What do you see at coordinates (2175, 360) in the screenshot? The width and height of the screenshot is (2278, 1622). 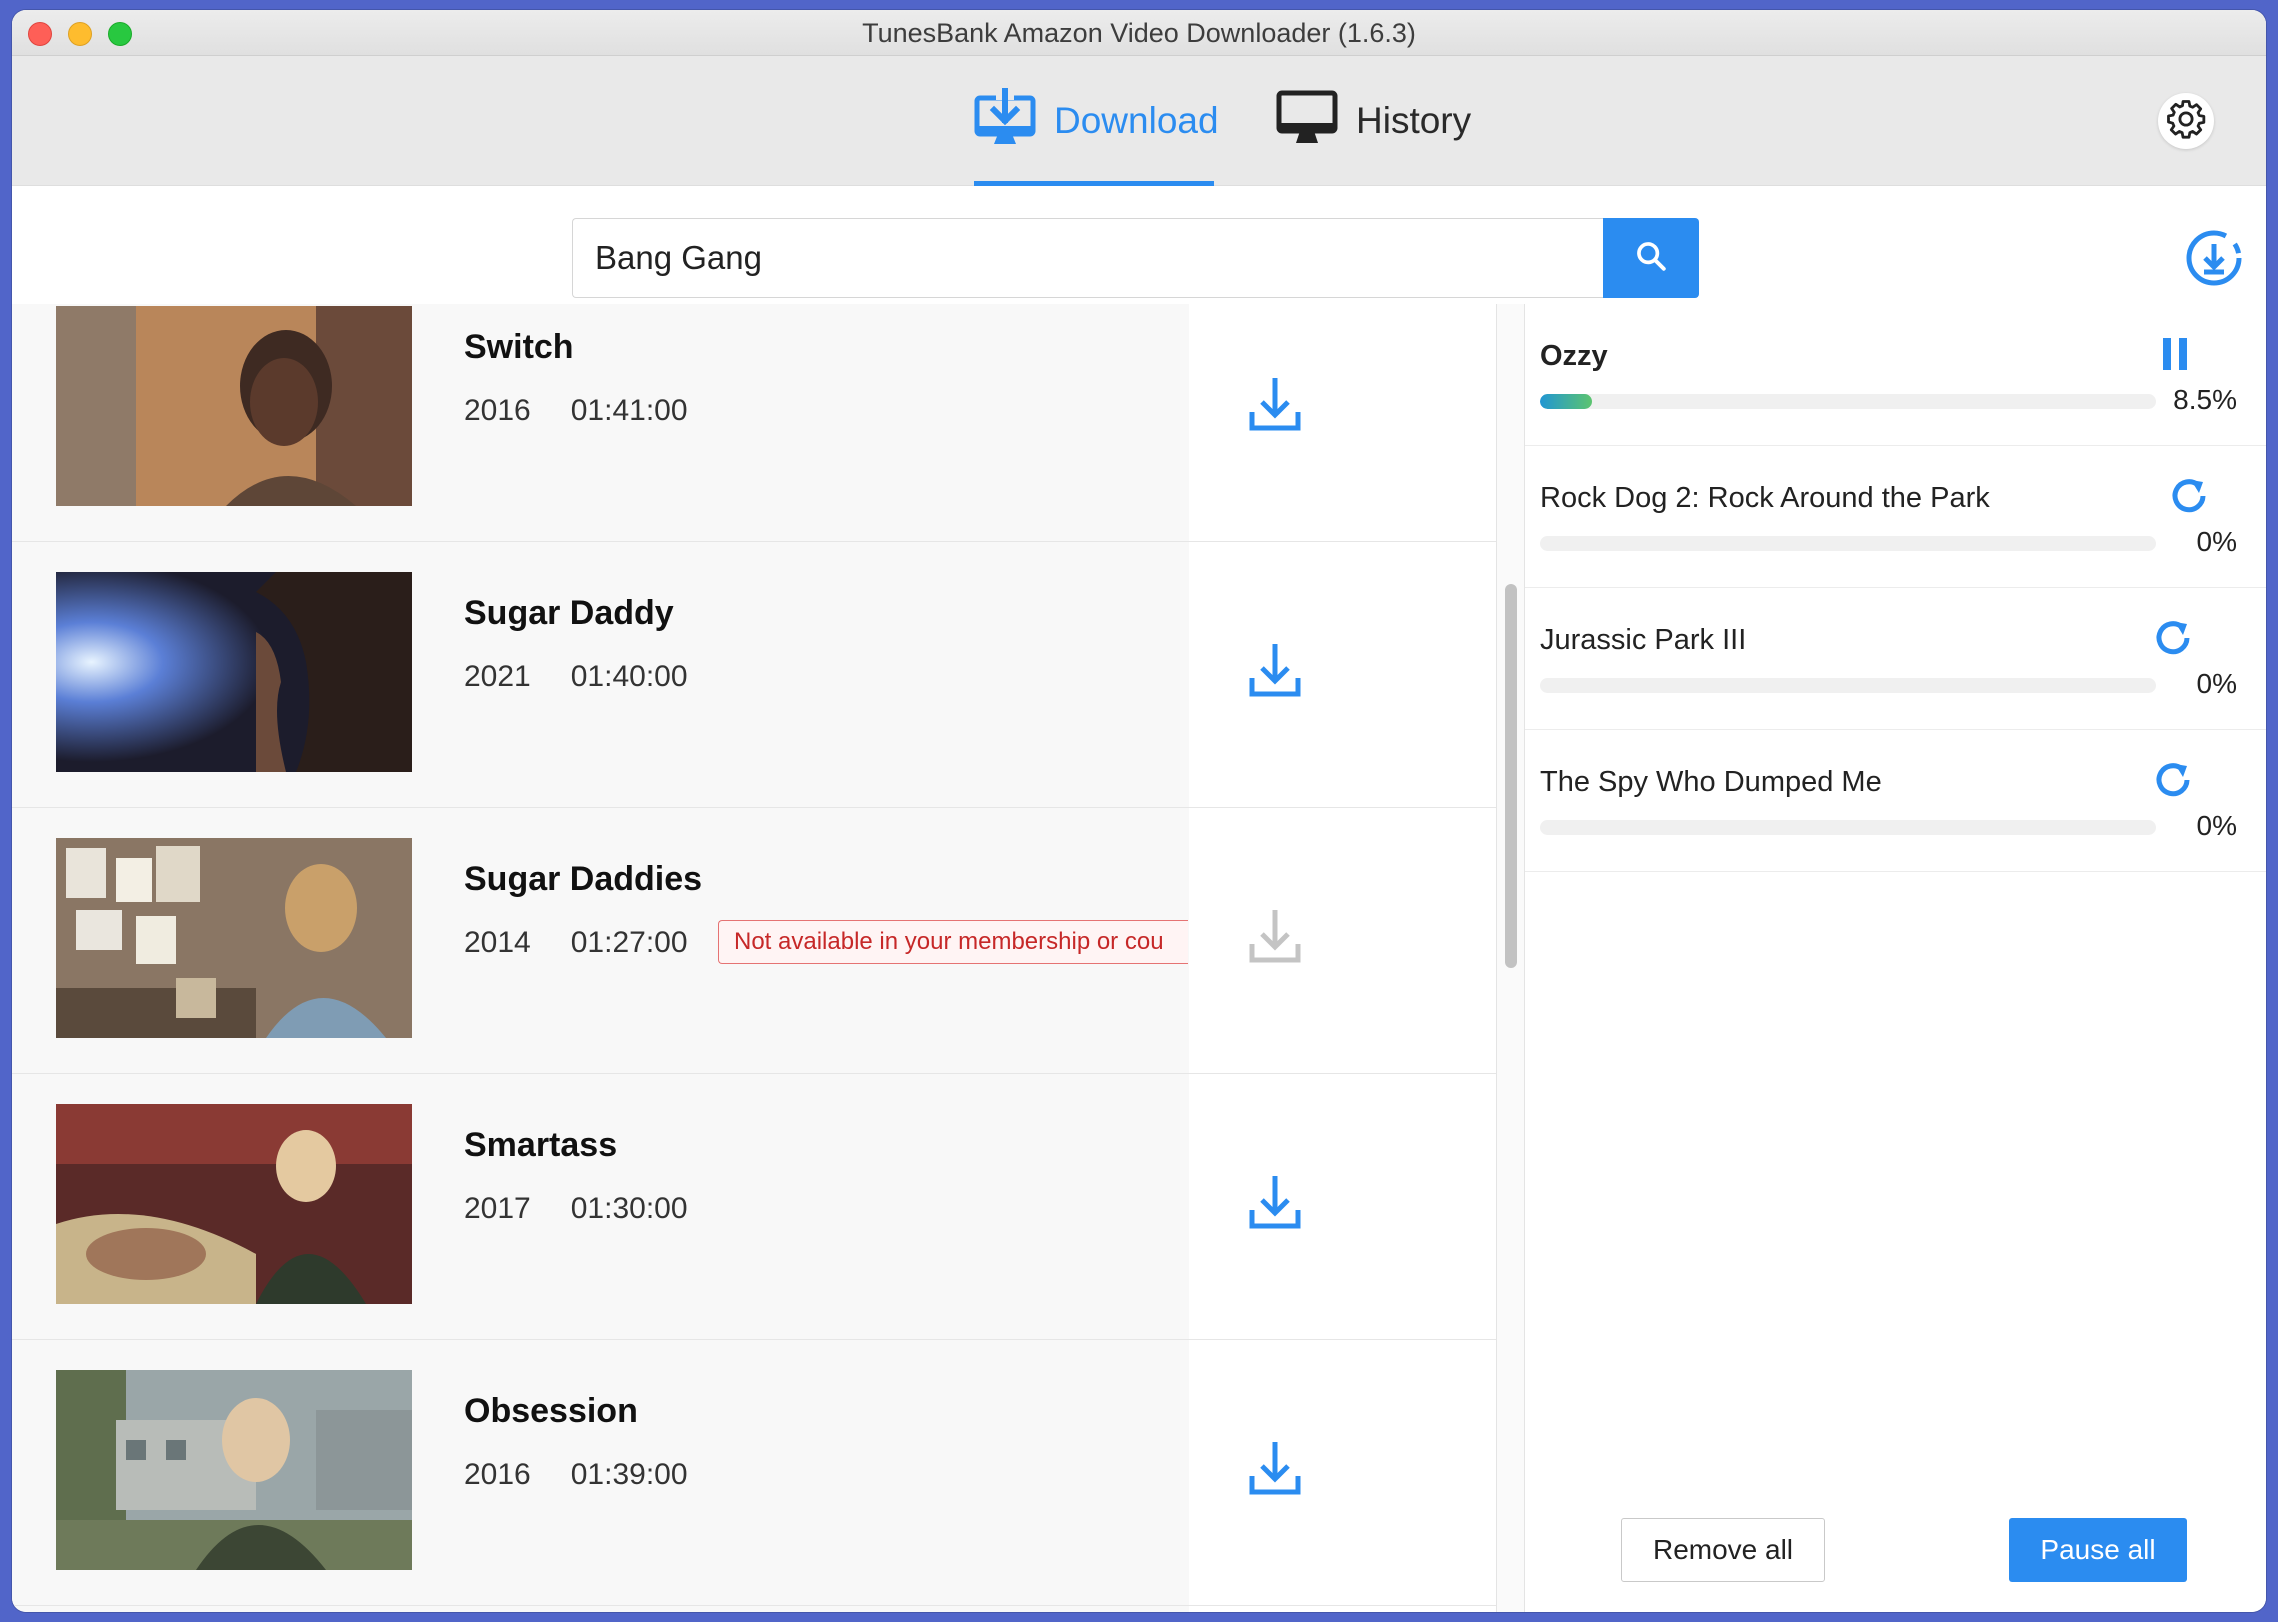 I see `pause-icon` at bounding box center [2175, 360].